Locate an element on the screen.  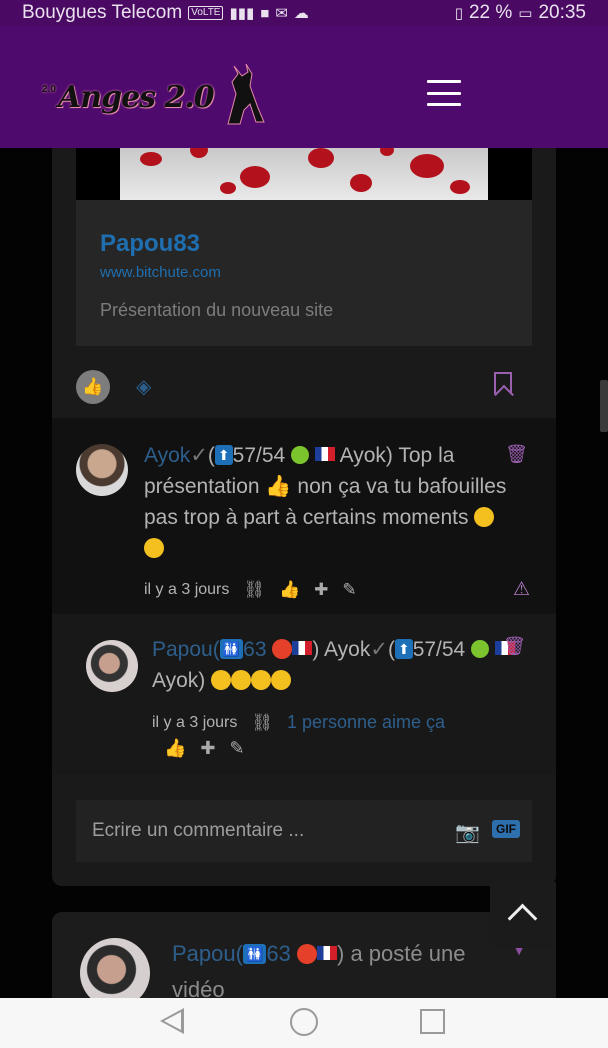
scrollbar is located at coordinates (604, 406).